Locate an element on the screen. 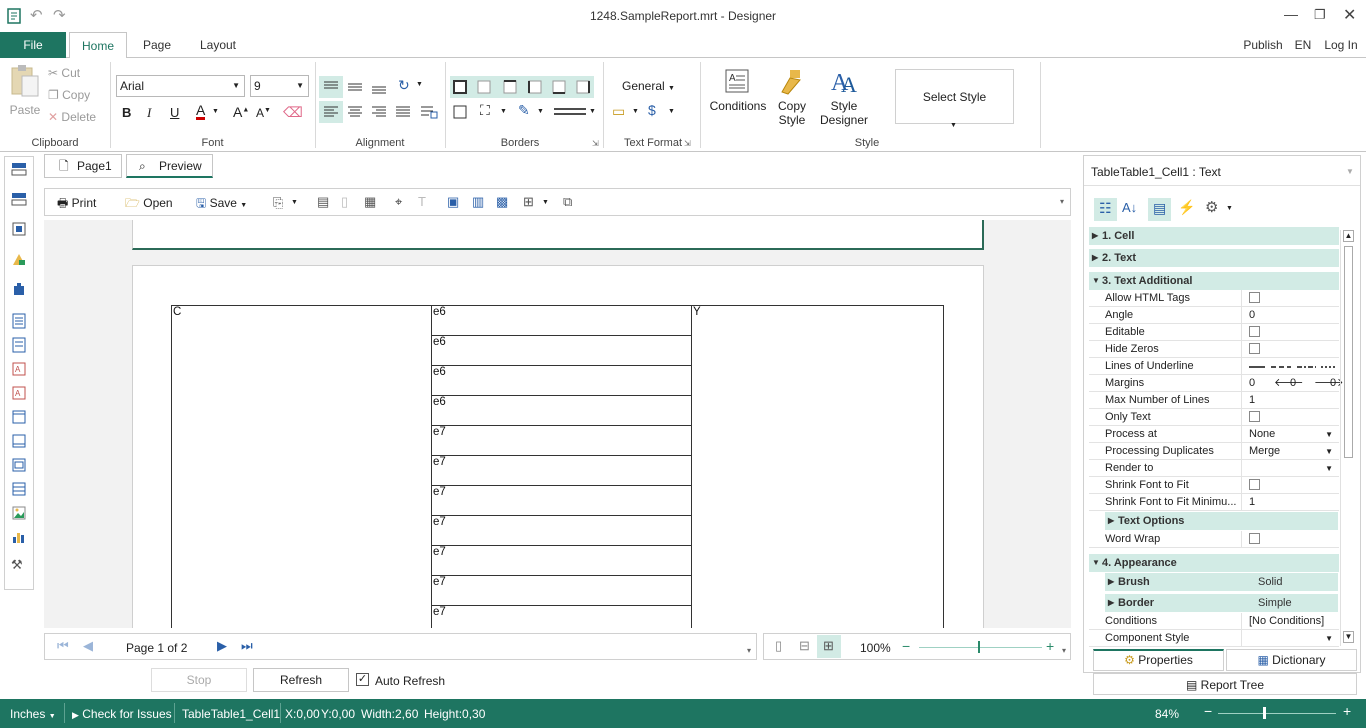 The image size is (1366, 728). style-designer-button: AA Style Designer is located at coordinates (844, 96).